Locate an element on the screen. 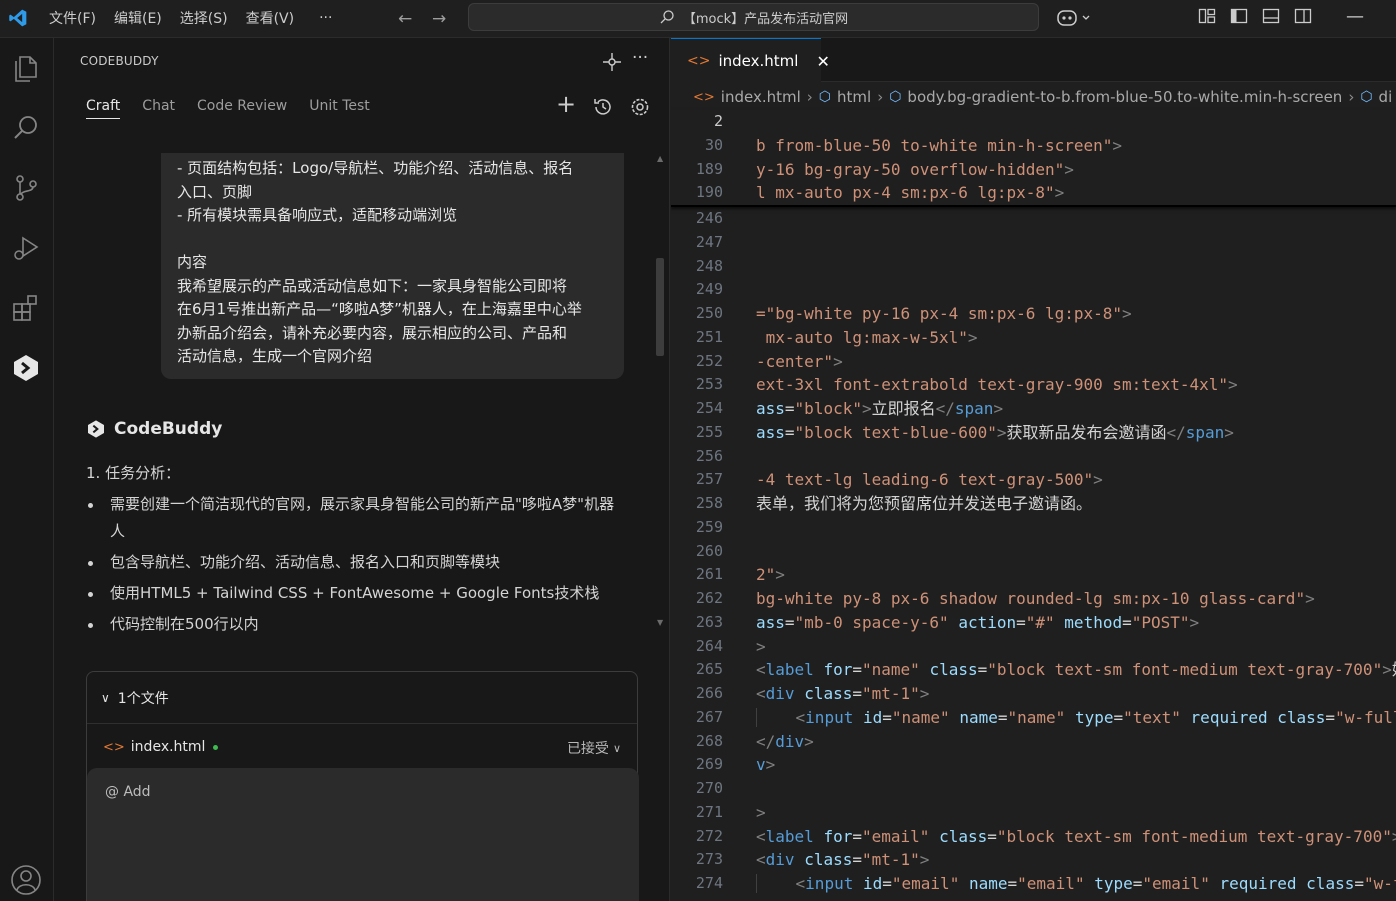 The height and width of the screenshot is (901, 1396). copilot-icon is located at coordinates (1074, 18).